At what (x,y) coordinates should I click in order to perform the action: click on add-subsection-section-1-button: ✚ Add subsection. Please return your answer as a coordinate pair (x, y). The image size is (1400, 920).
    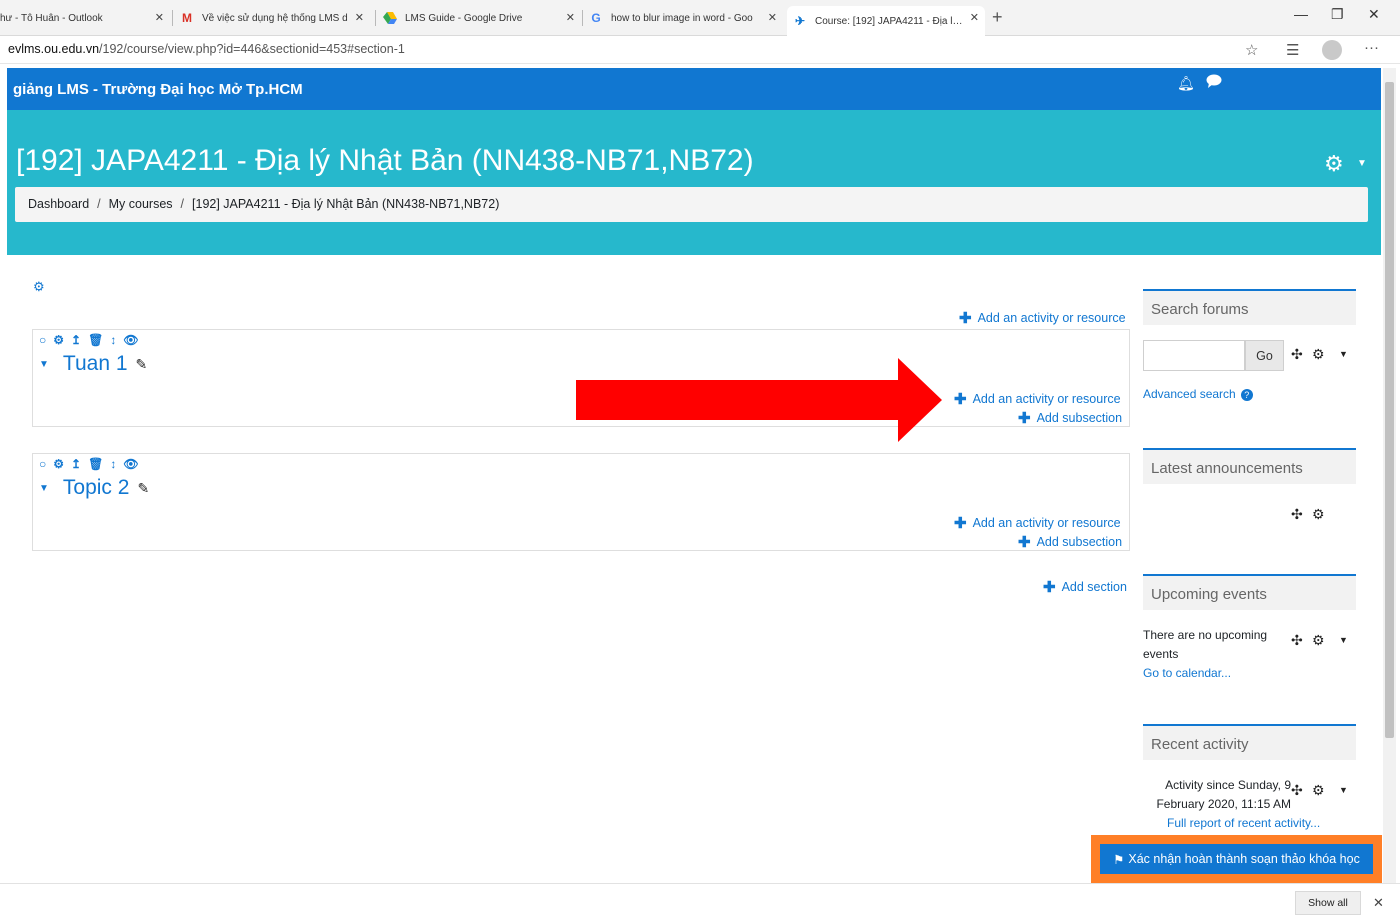
    Looking at the image, I should click on (1070, 418).